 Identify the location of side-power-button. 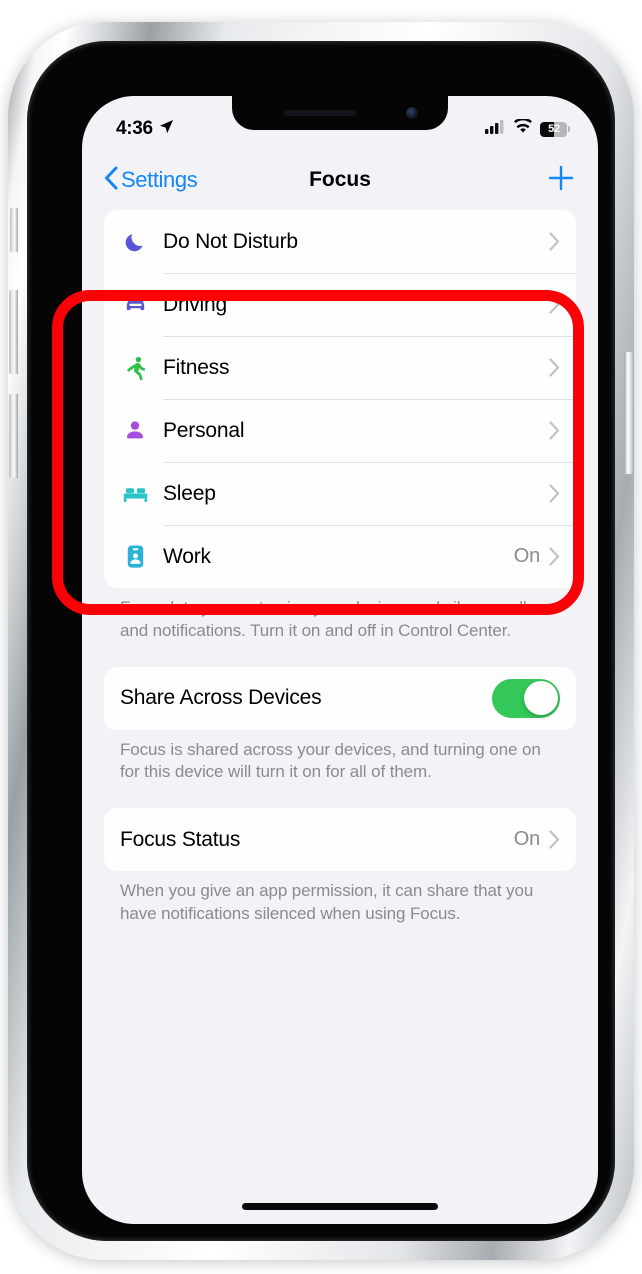
(628, 413).